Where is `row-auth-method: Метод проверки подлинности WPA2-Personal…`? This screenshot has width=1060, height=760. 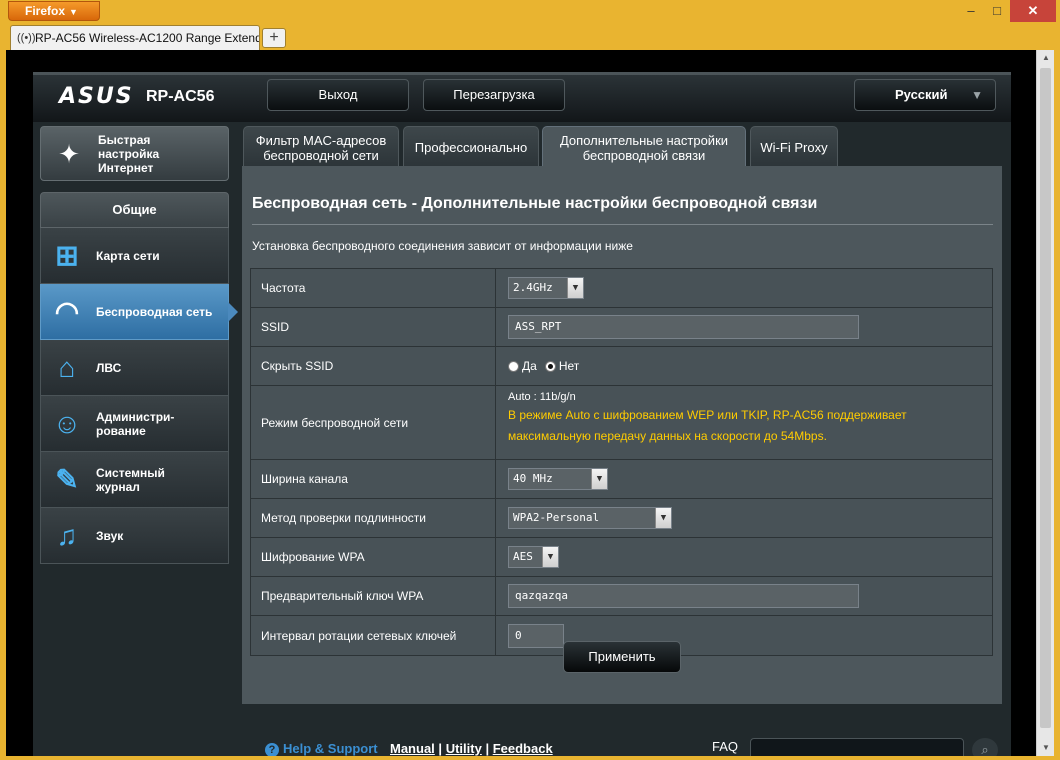 row-auth-method: Метод проверки подлинности WPA2-Personal… is located at coordinates (621, 518).